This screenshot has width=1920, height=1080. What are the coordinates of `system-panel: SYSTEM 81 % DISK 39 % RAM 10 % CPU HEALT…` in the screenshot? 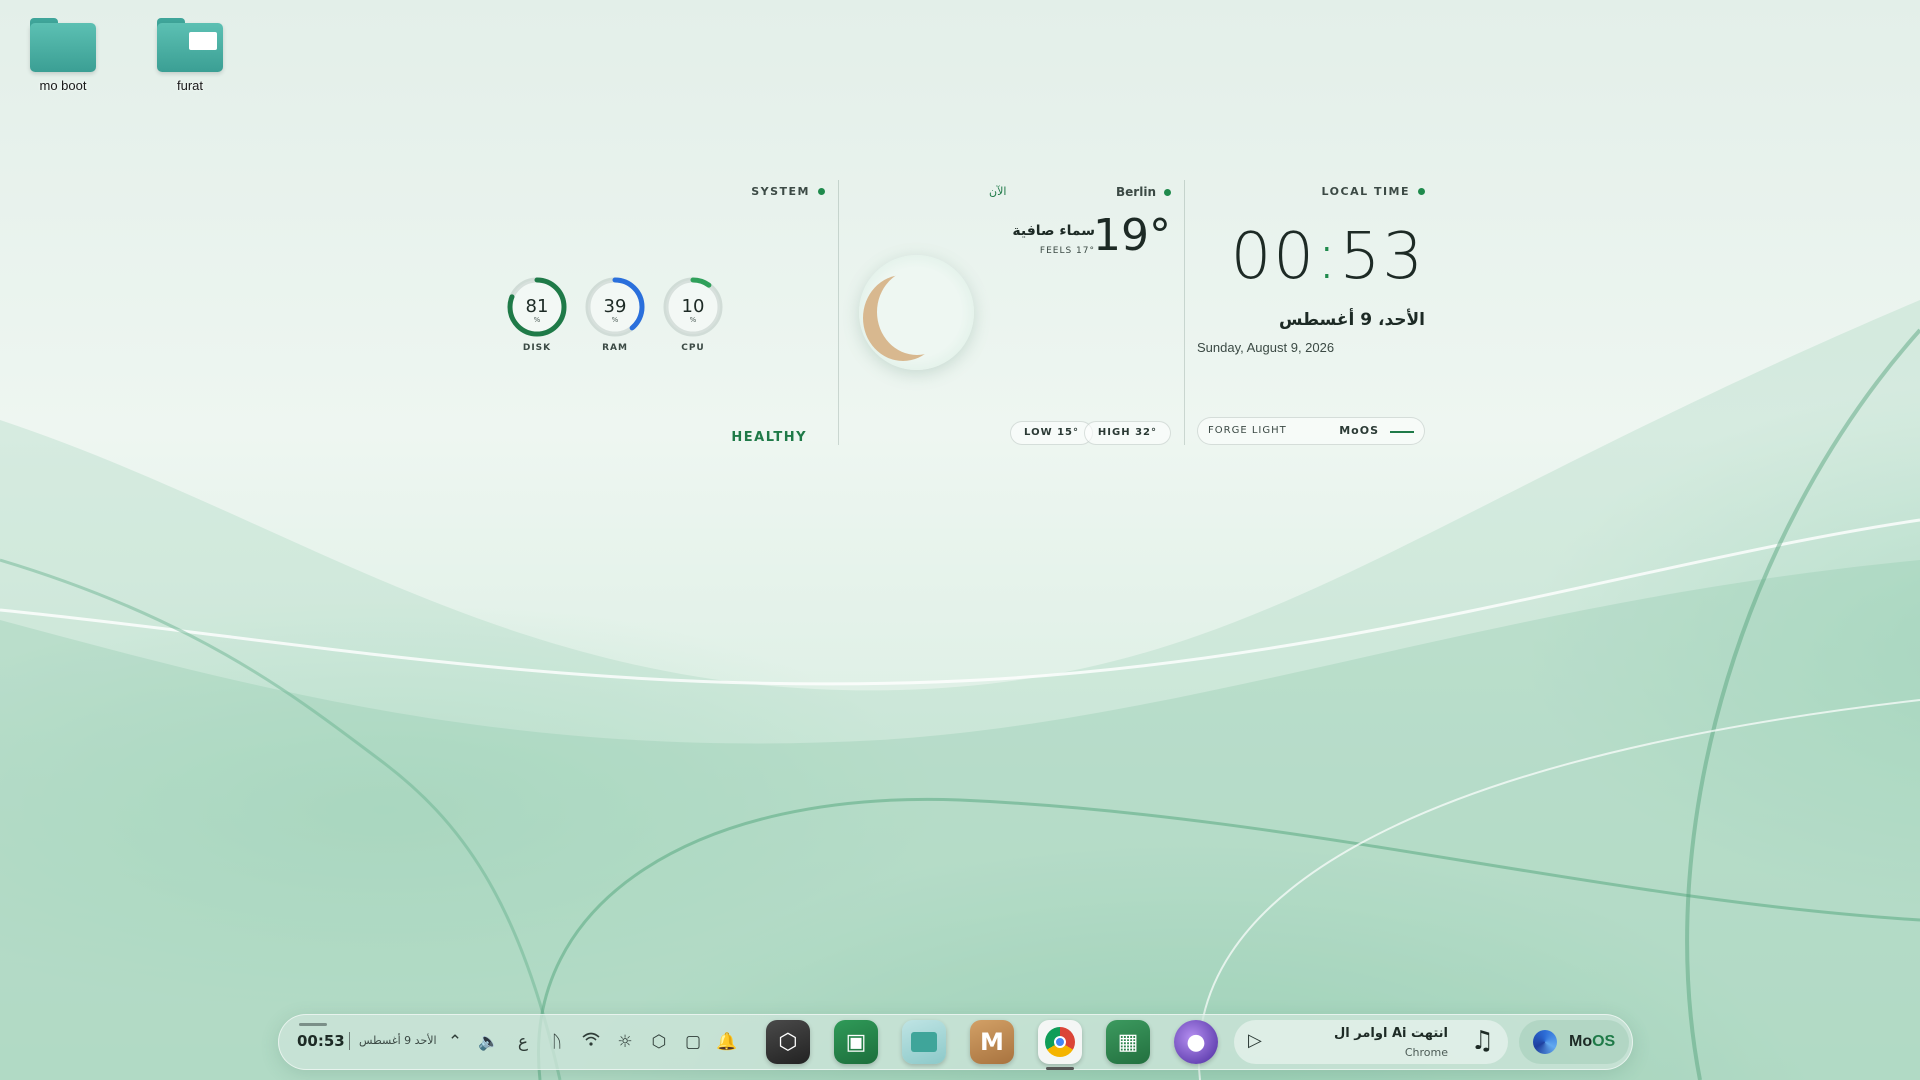 It's located at (668, 312).